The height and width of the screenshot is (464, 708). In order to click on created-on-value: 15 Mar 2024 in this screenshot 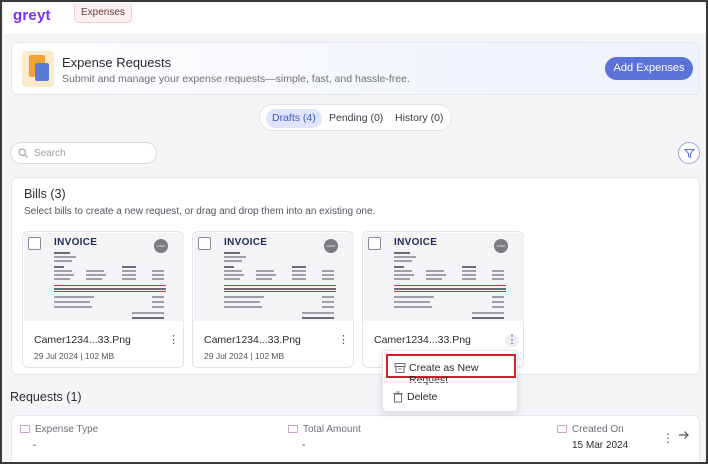, I will do `click(600, 445)`.